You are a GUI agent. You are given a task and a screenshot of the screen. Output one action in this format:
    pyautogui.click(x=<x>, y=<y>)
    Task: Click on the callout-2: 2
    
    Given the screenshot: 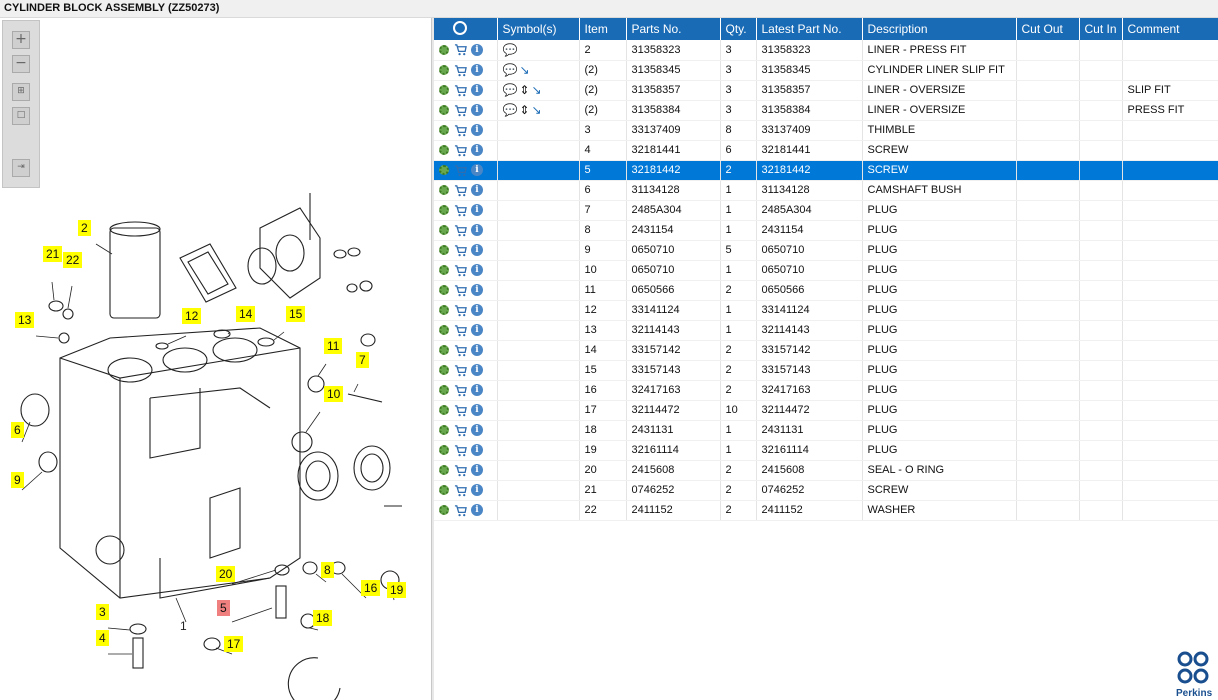 What is the action you would take?
    pyautogui.click(x=84, y=228)
    